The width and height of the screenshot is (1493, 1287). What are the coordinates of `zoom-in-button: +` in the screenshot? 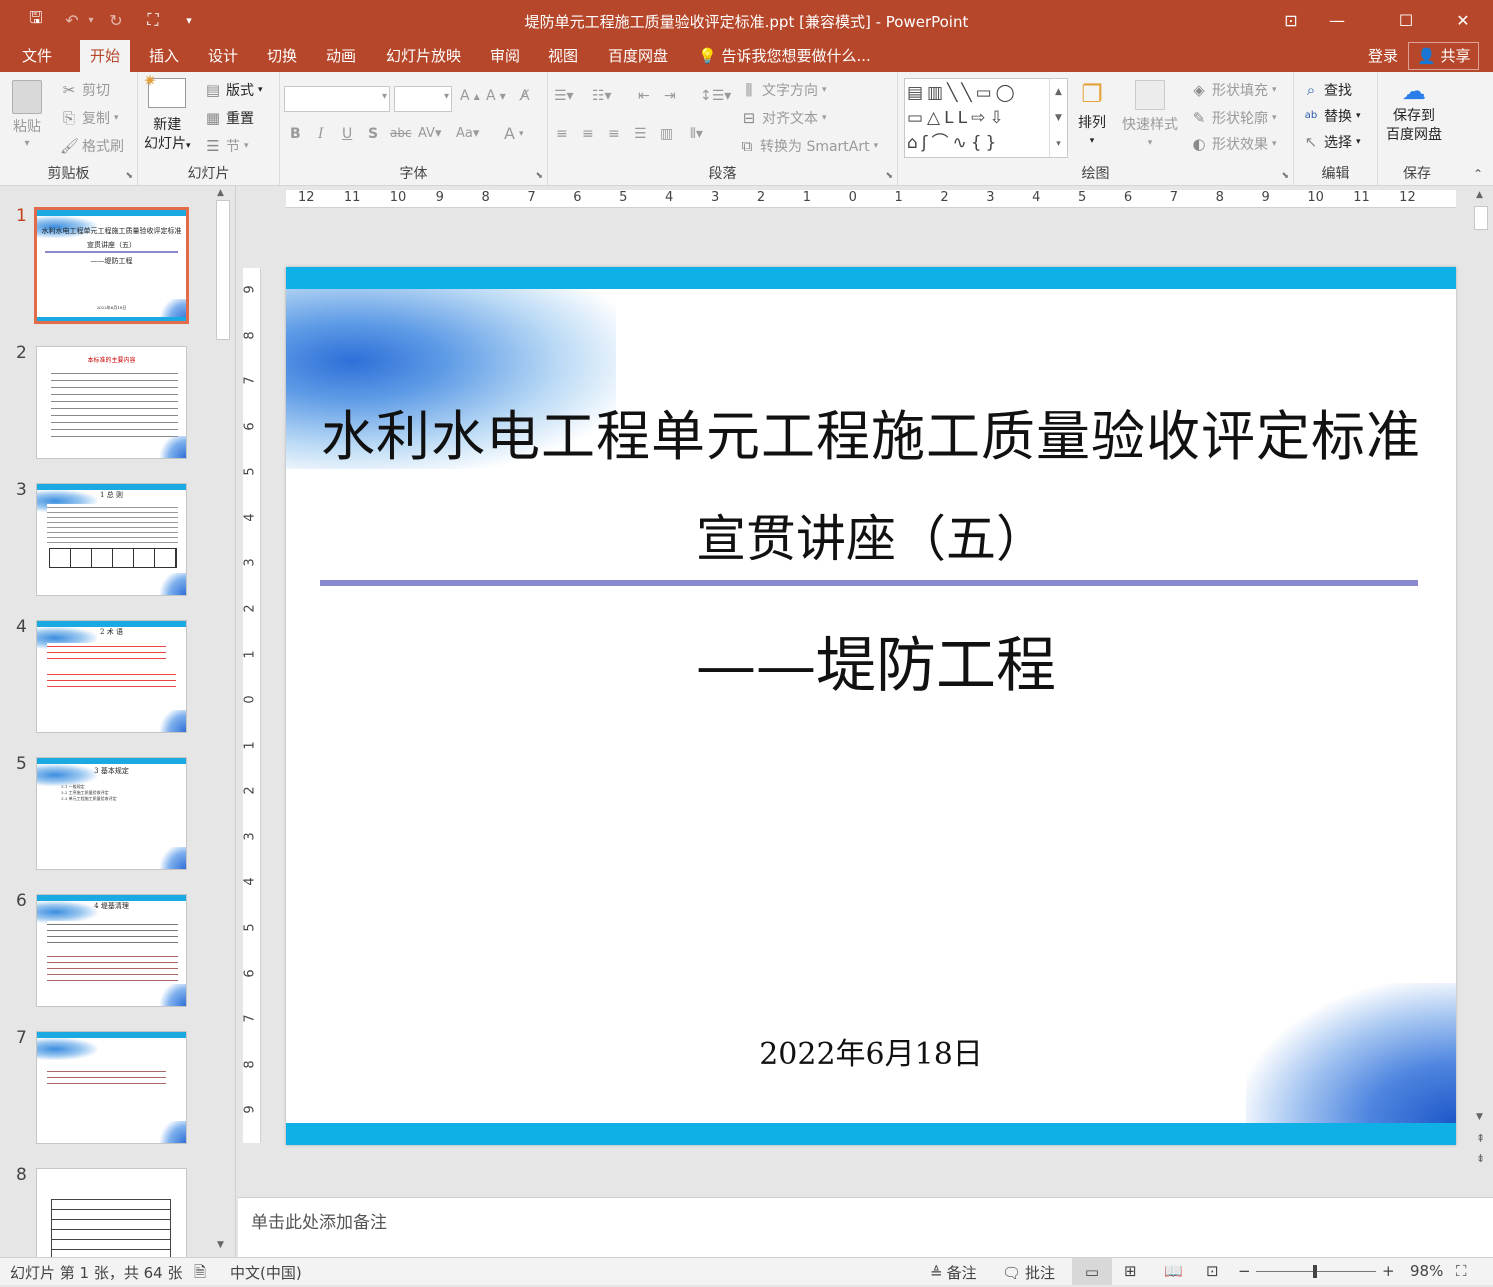 It's located at (1388, 1271).